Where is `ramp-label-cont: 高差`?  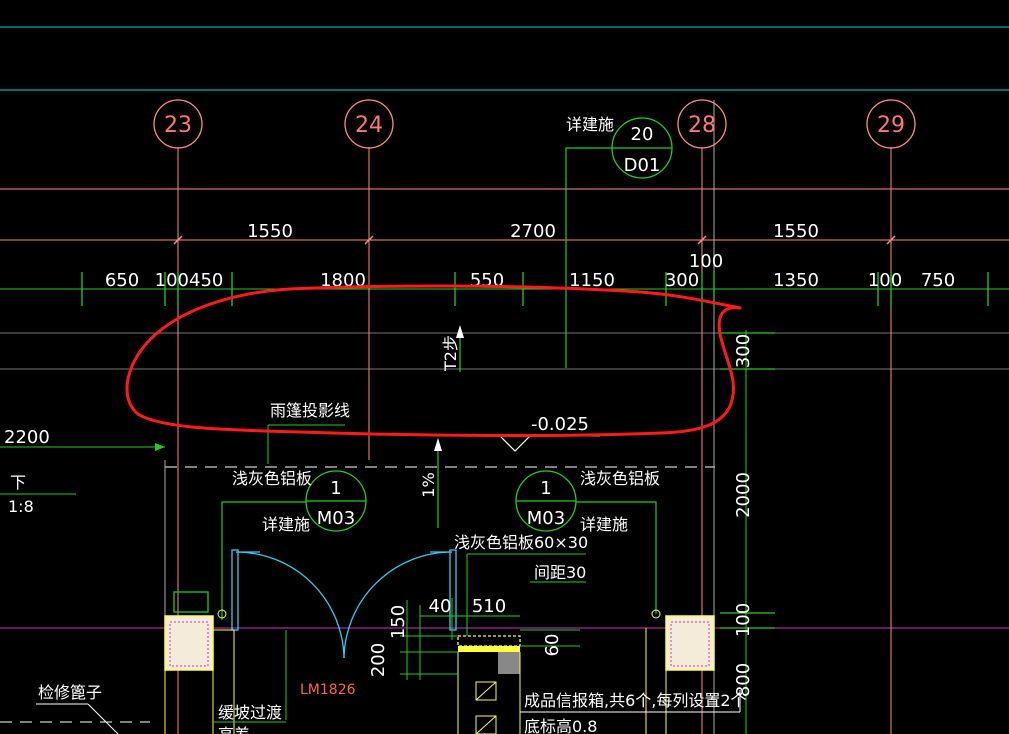
ramp-label-cont: 高差 is located at coordinates (234, 729).